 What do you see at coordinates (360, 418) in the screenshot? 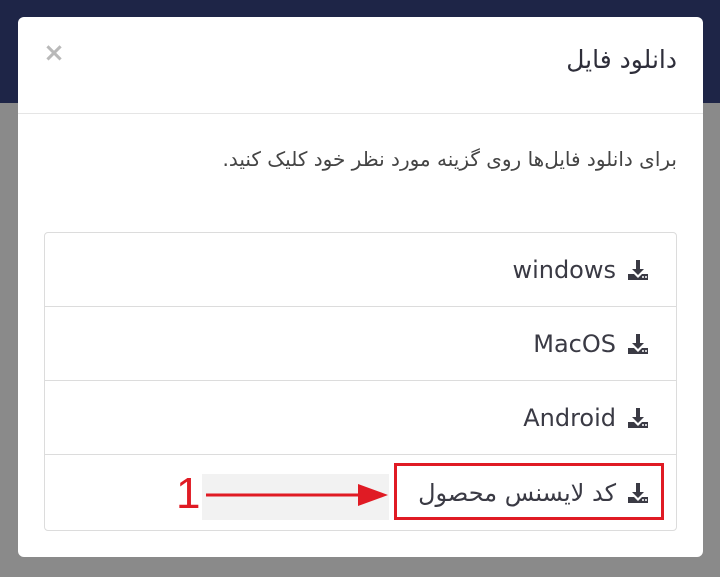
I see `download-item-android: Android` at bounding box center [360, 418].